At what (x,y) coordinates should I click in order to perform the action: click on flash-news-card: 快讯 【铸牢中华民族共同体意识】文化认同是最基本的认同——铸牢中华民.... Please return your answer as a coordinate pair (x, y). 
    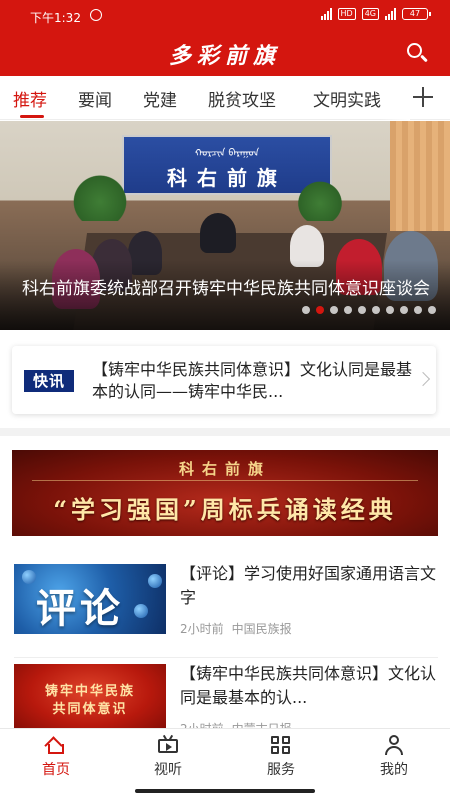
    Looking at the image, I should click on (224, 380).